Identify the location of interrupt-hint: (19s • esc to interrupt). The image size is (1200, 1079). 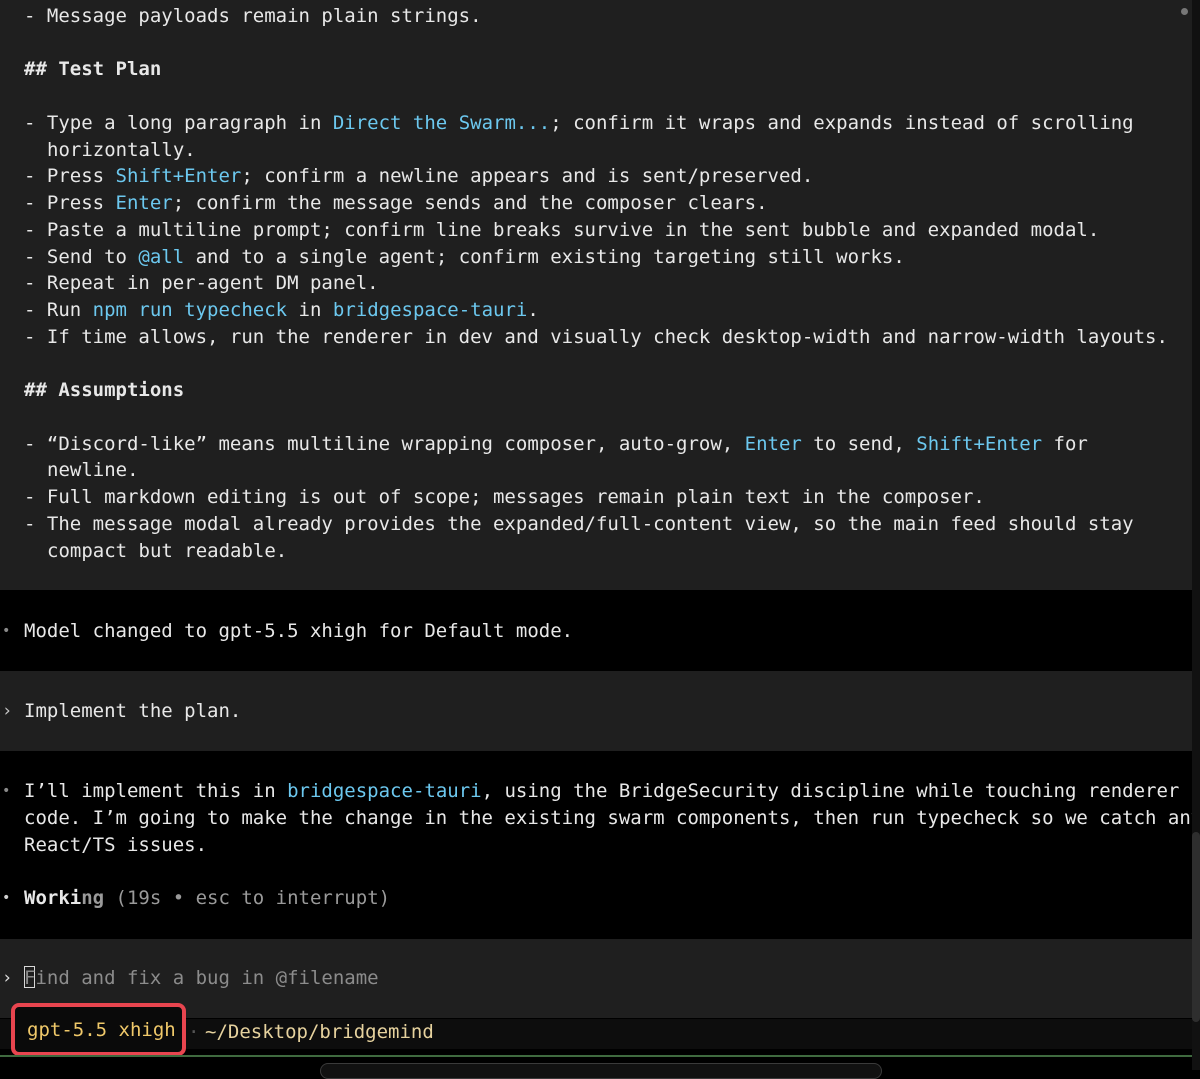
(247, 898).